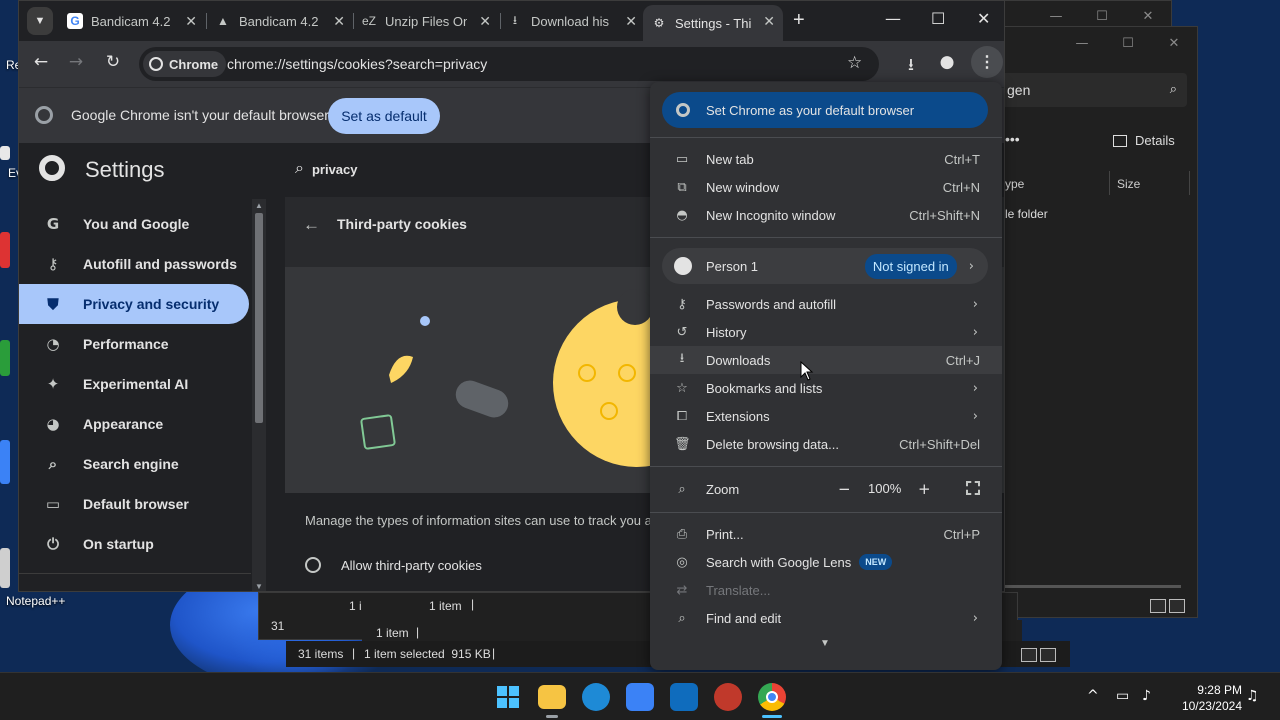 The width and height of the screenshot is (1280, 720). Describe the element at coordinates (1122, 696) in the screenshot. I see `network-icon: ▭` at that location.